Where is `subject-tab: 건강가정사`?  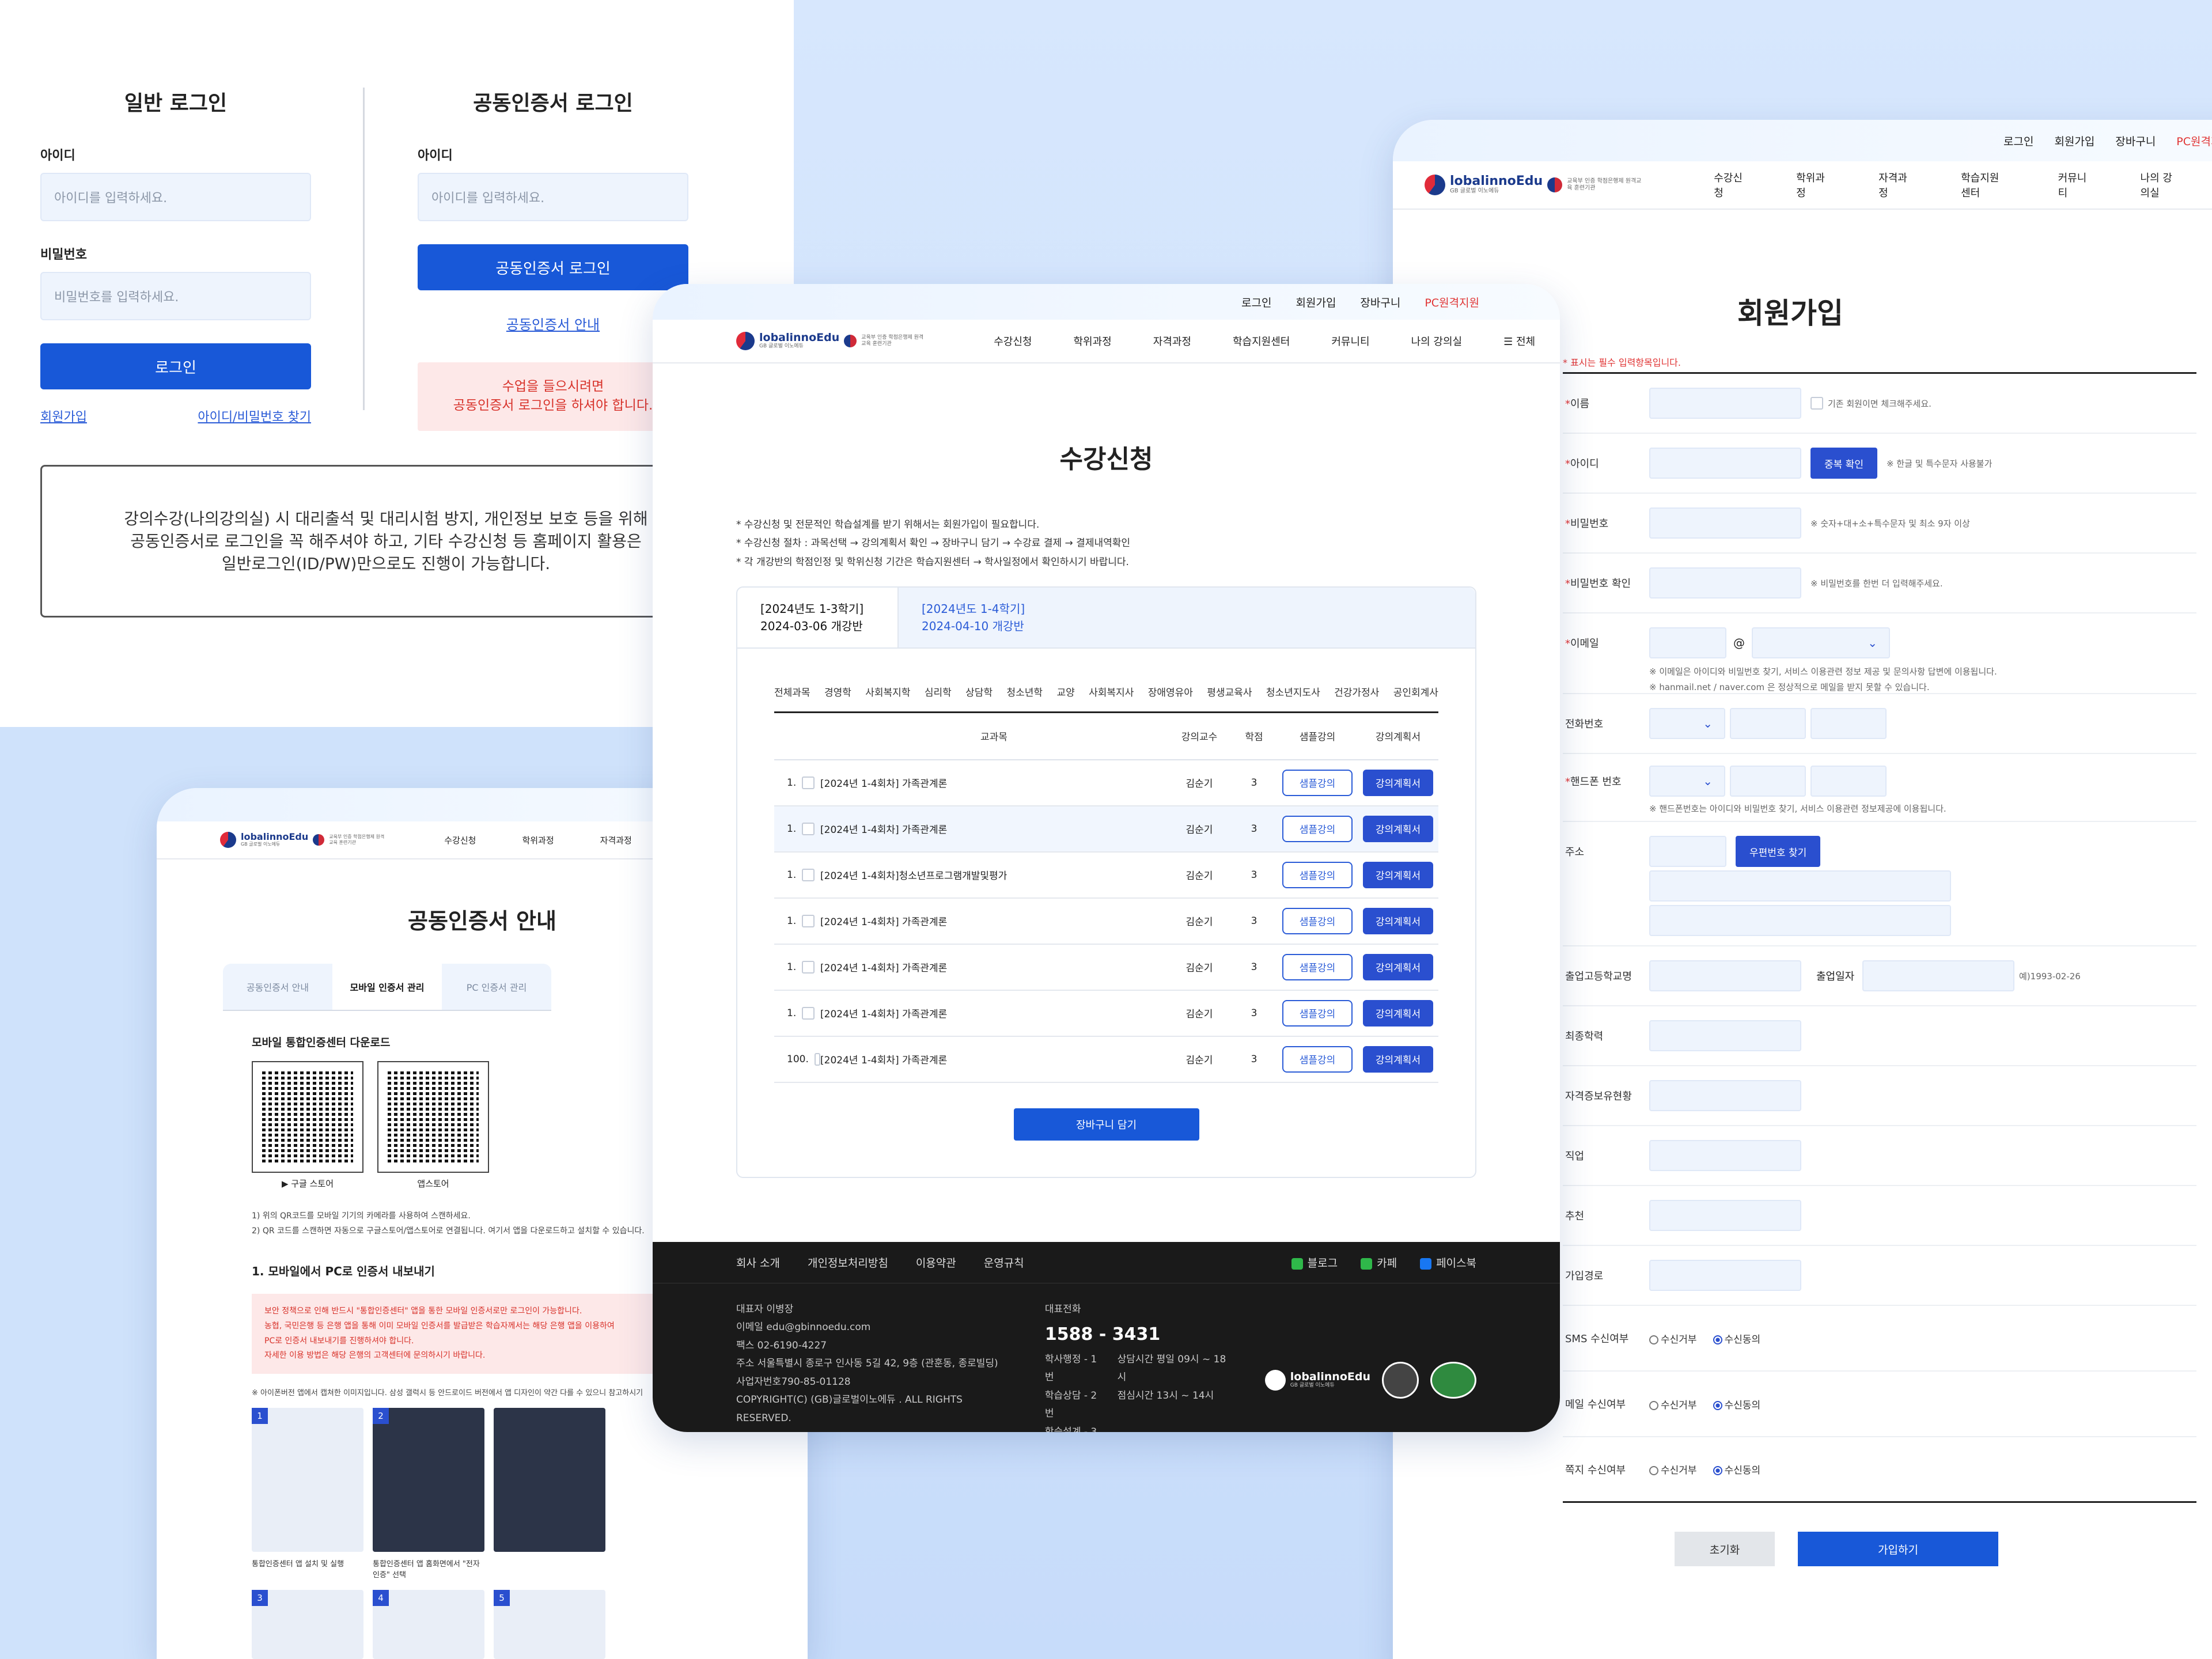
subject-tab: 건강가정사 is located at coordinates (1356, 691).